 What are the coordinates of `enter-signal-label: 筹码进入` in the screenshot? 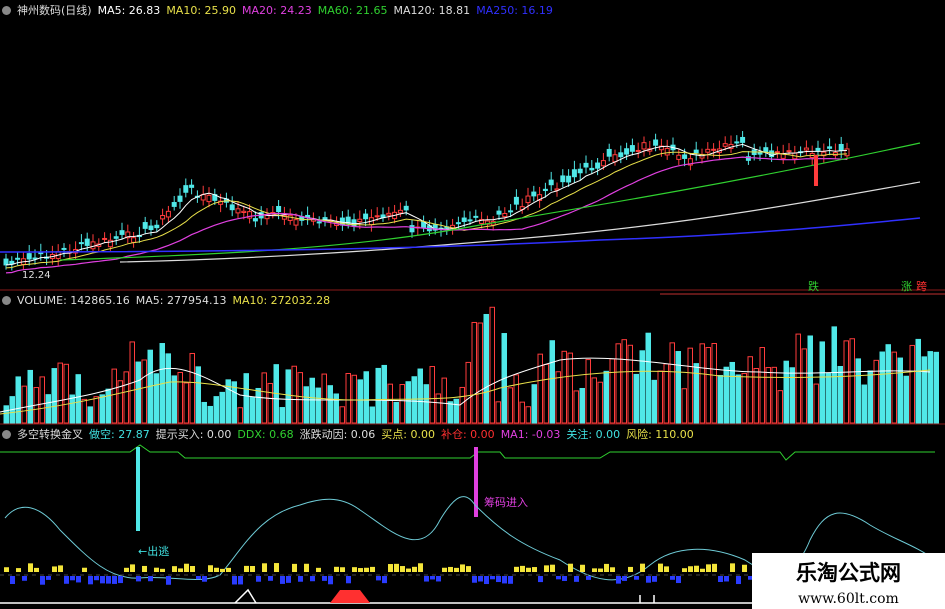 It's located at (506, 502).